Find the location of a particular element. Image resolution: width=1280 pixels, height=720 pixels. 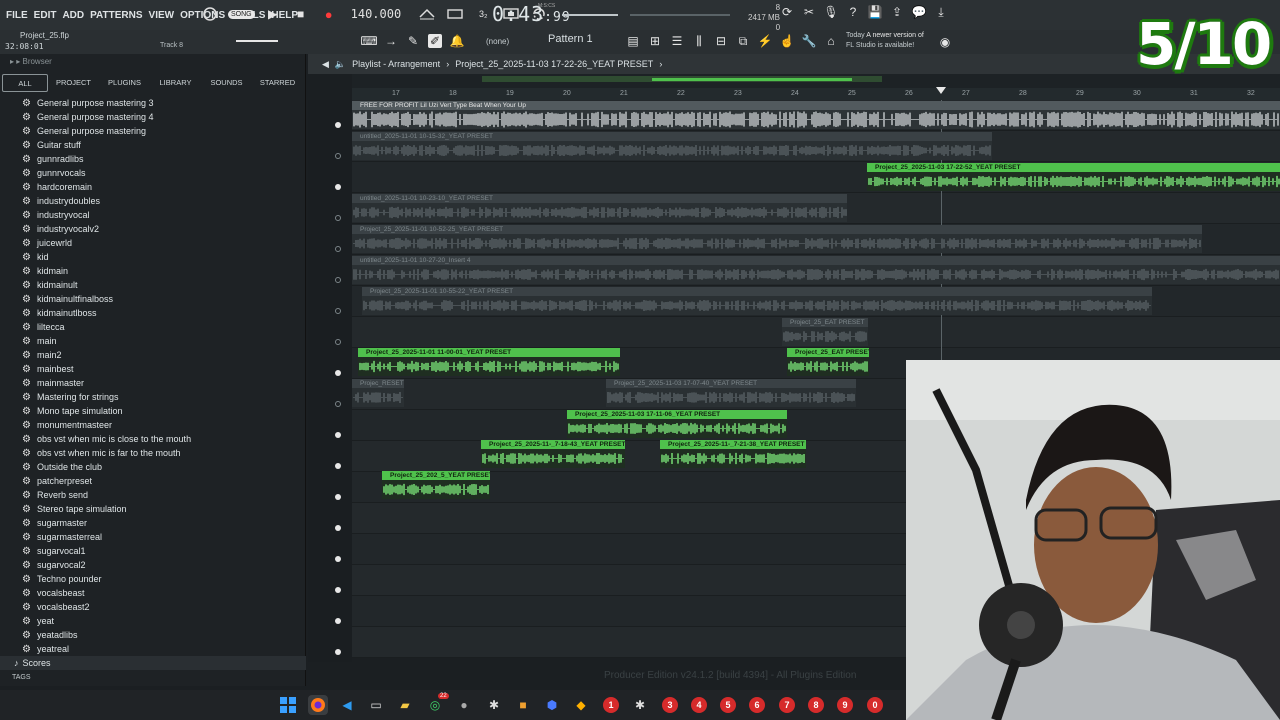

hint-volume-slider is located at coordinates (257, 41).